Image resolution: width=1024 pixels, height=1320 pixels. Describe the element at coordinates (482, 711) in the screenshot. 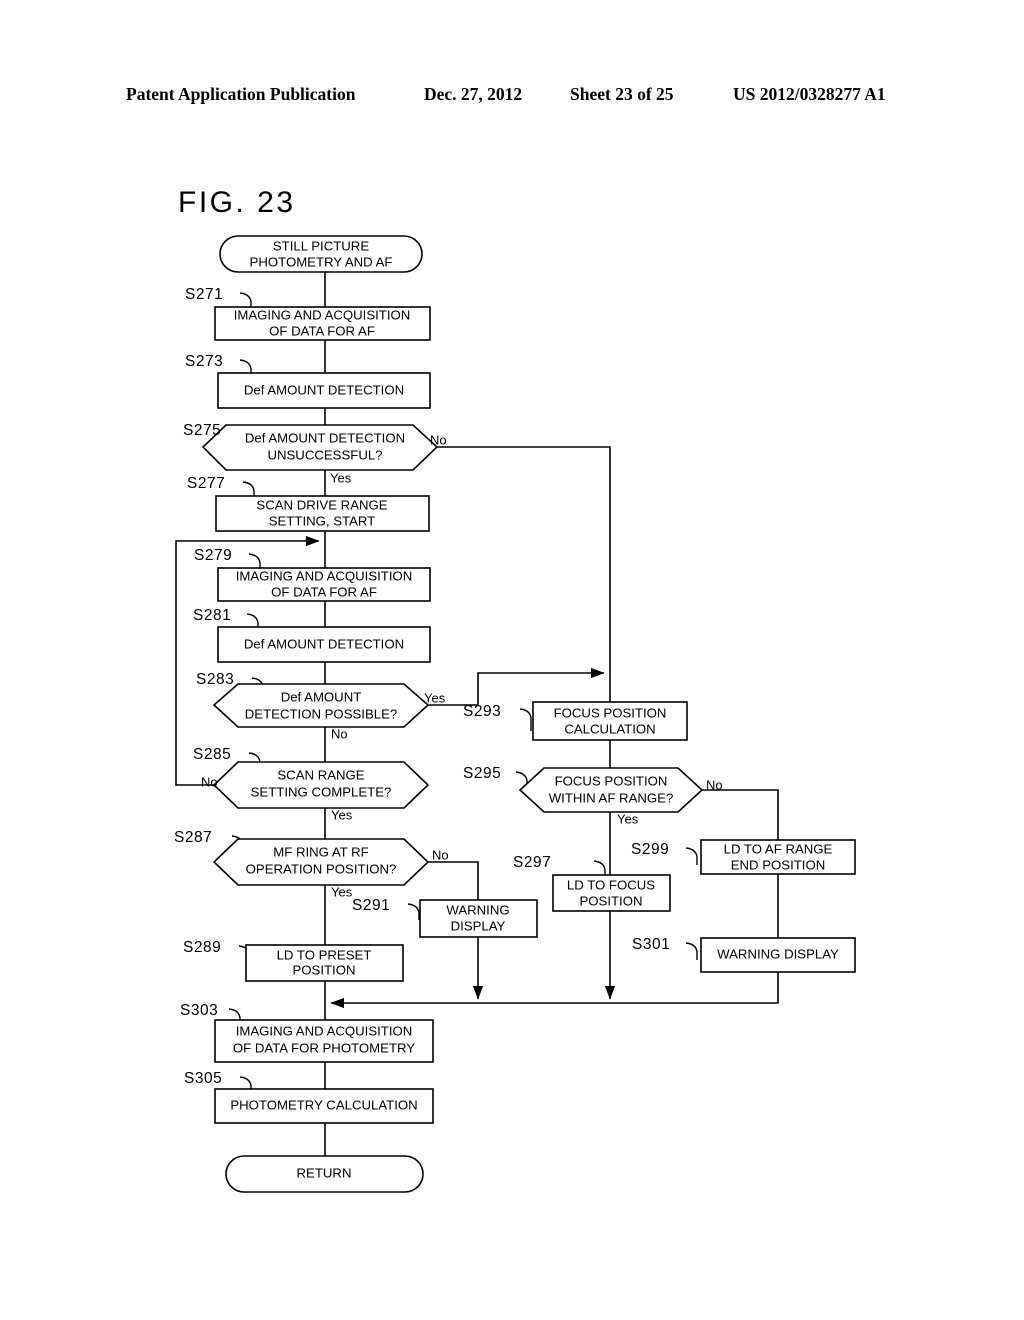

I see `s293-step-number: S293` at that location.